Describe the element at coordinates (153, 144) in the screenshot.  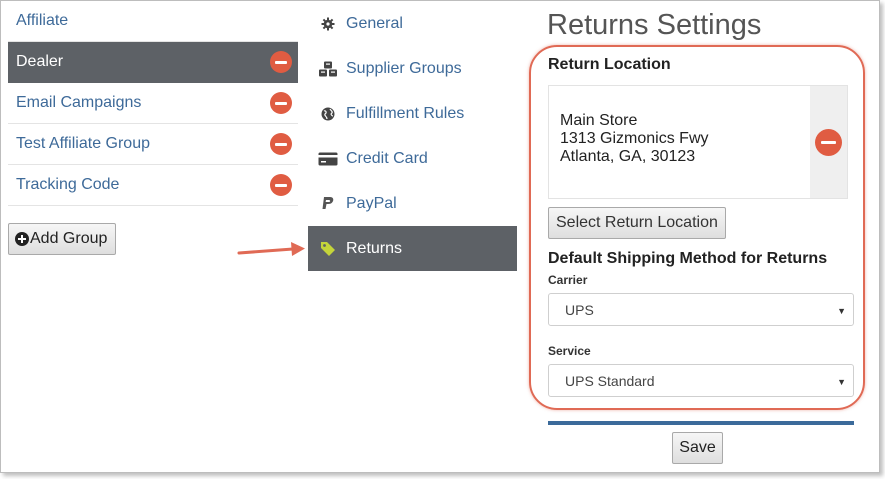
I see `group-item-test-affiliate-group: Test Affiliate Group` at that location.